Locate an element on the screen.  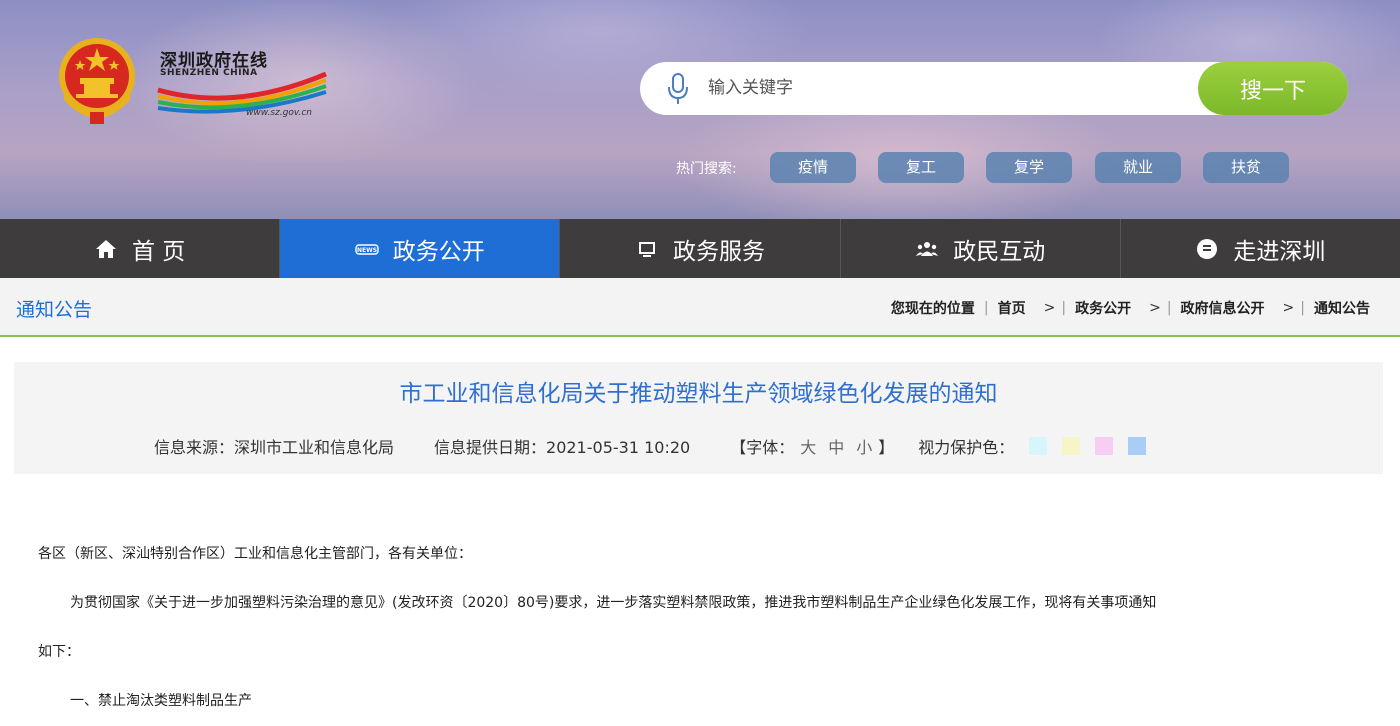
breadcrumb-gov-info: 政府信息公开 is located at coordinates (1223, 308).